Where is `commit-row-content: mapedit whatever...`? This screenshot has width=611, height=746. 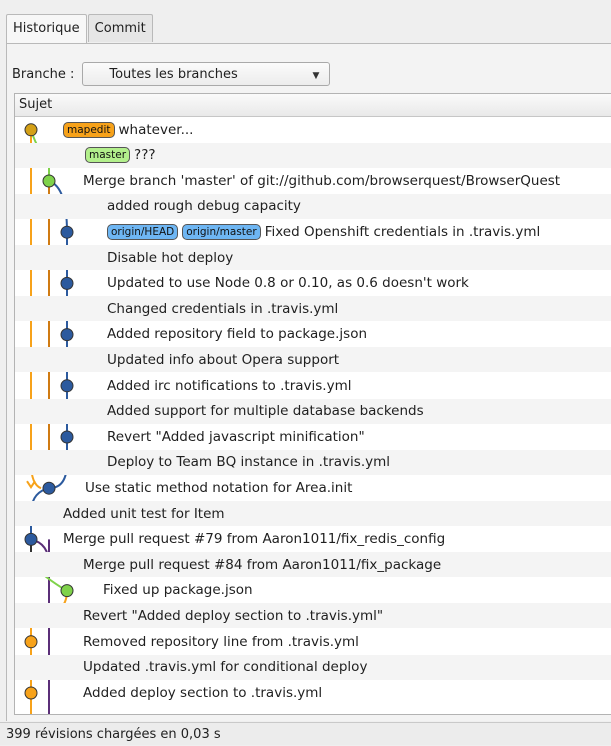 commit-row-content: mapedit whatever... is located at coordinates (128, 129).